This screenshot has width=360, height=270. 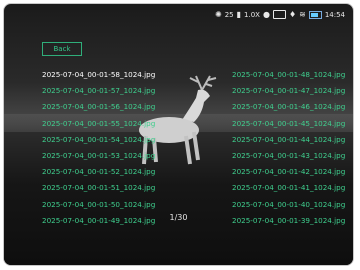 I want to click on wifi-icon: ≋, so click(x=302, y=14).